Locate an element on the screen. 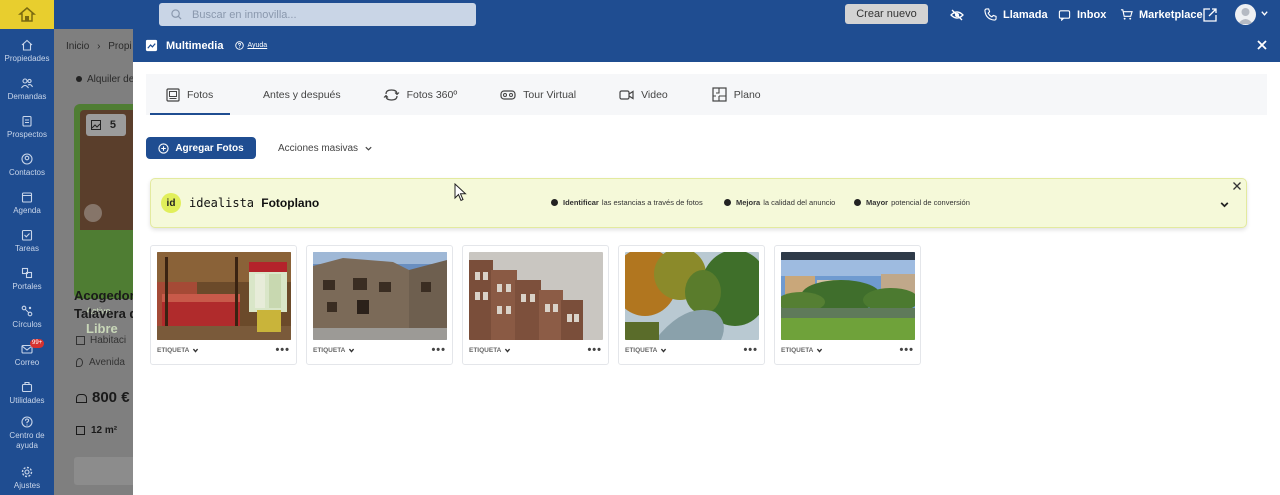  global-search is located at coordinates (317, 14).